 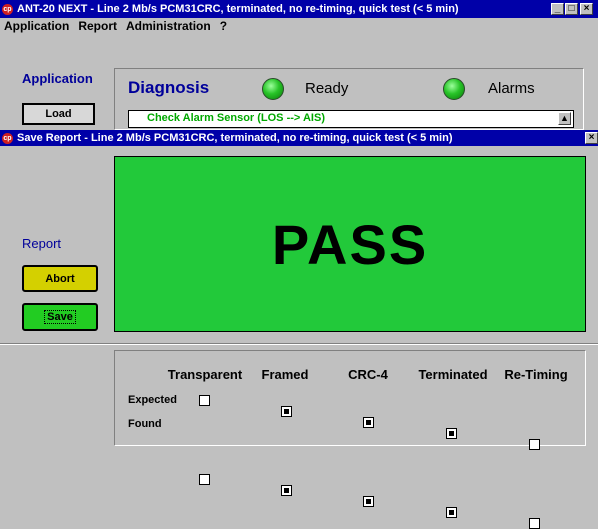 I want to click on found-crc4-checkbox, so click(x=368, y=501).